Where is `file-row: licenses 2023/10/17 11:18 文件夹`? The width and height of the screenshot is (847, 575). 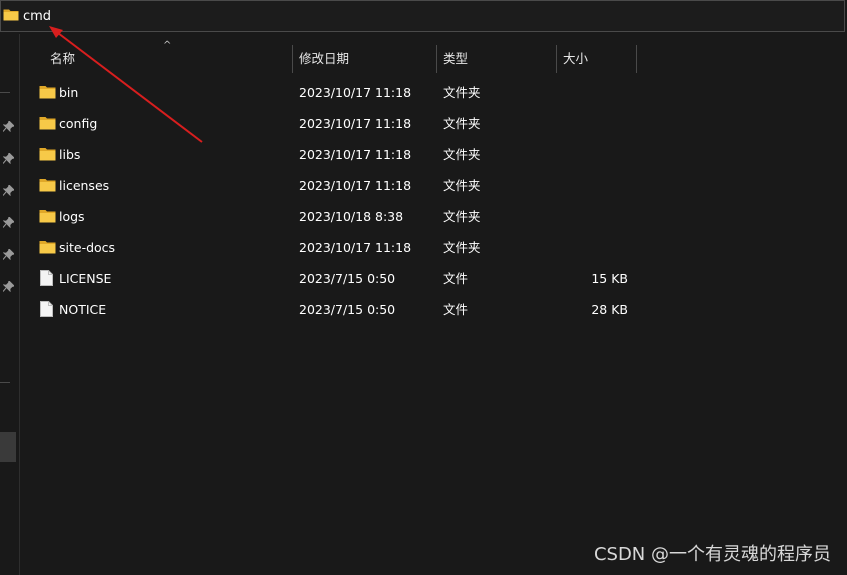
file-row: licenses 2023/10/17 11:18 文件夹 is located at coordinates (338, 185).